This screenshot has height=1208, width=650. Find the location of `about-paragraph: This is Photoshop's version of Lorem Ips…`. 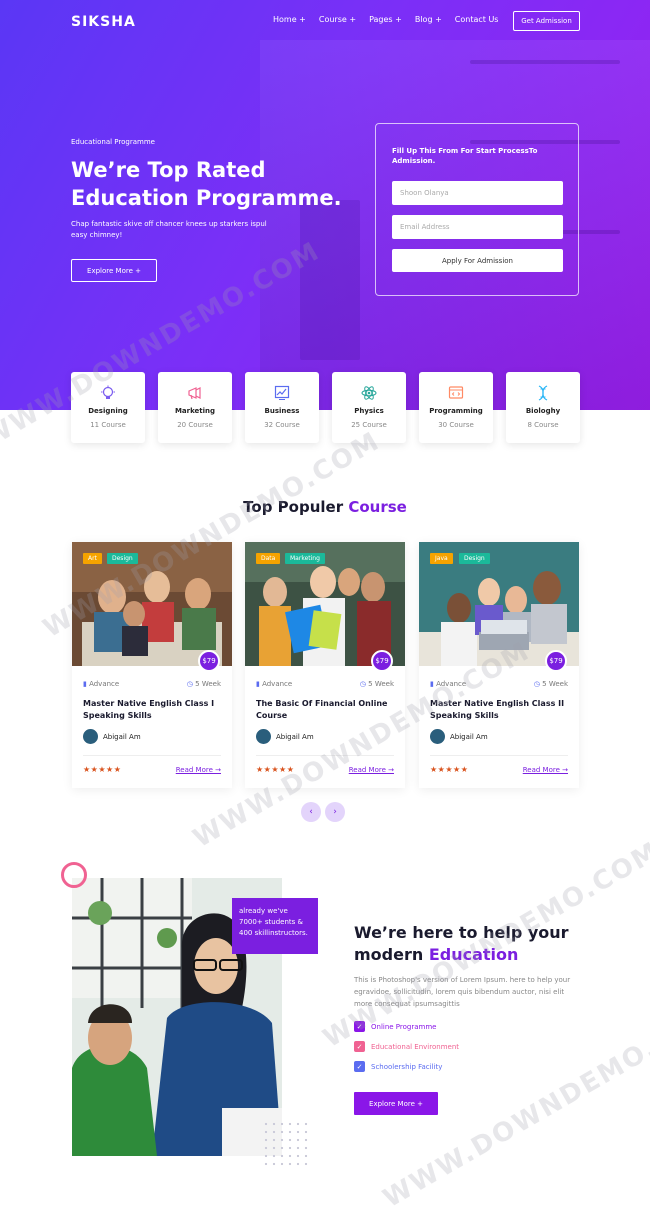

about-paragraph: This is Photoshop's version of Lorem Ips… is located at coordinates (462, 992).